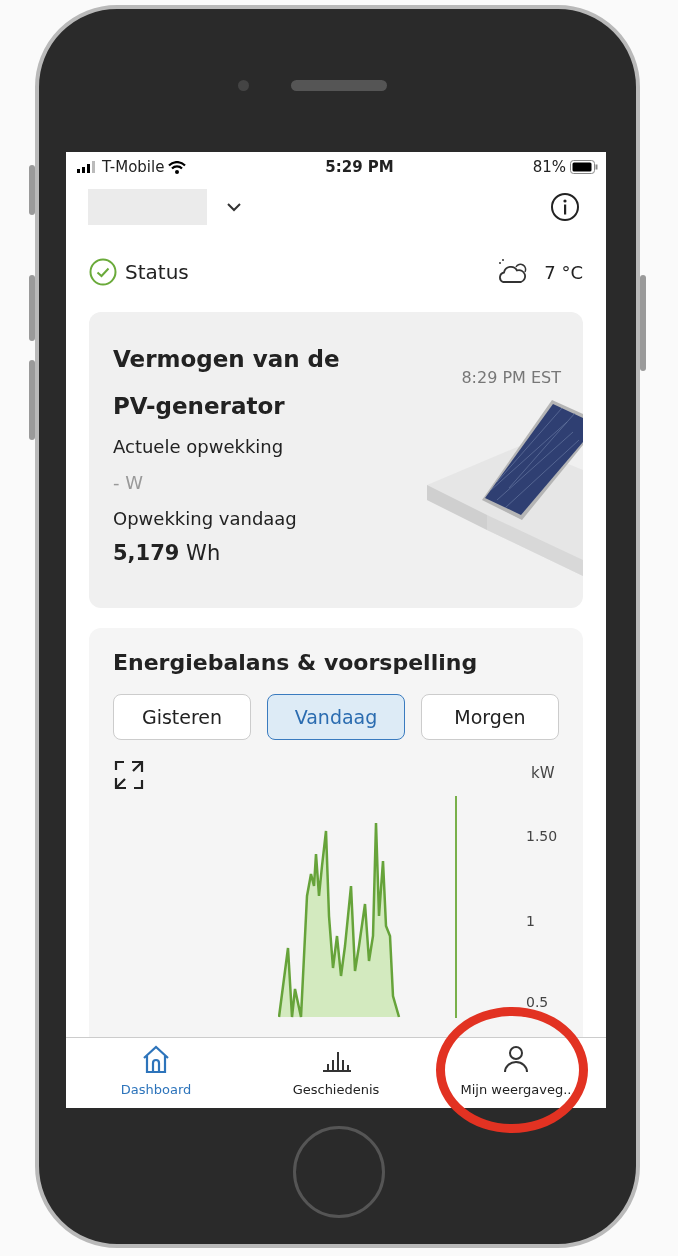 Image resolution: width=678 pixels, height=1256 pixels. What do you see at coordinates (565, 207) in the screenshot?
I see `info-icon` at bounding box center [565, 207].